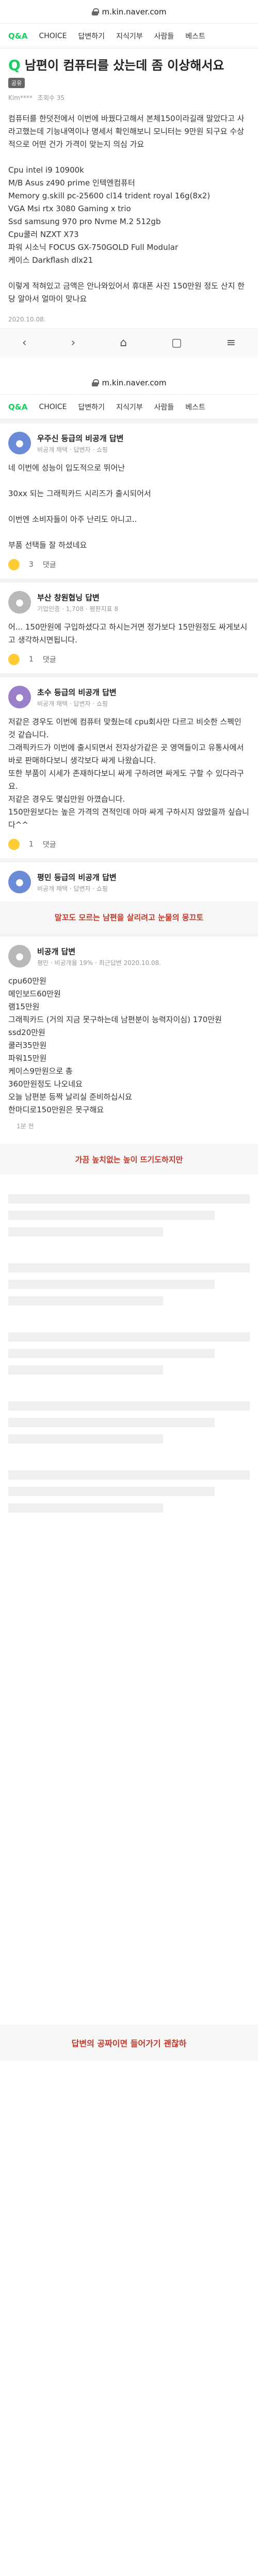  I want to click on answer-author: 평민 등급의 비공개 답변, so click(77, 877).